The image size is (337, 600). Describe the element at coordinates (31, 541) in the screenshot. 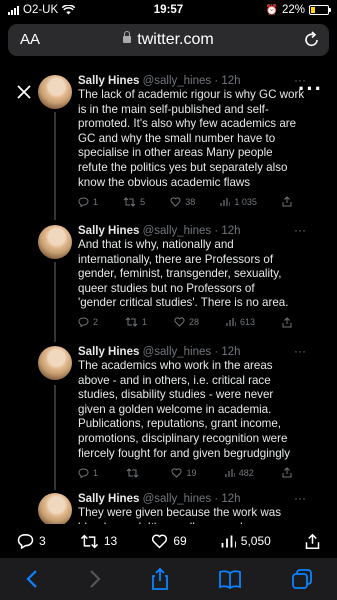

I see `reply-button: 3` at that location.